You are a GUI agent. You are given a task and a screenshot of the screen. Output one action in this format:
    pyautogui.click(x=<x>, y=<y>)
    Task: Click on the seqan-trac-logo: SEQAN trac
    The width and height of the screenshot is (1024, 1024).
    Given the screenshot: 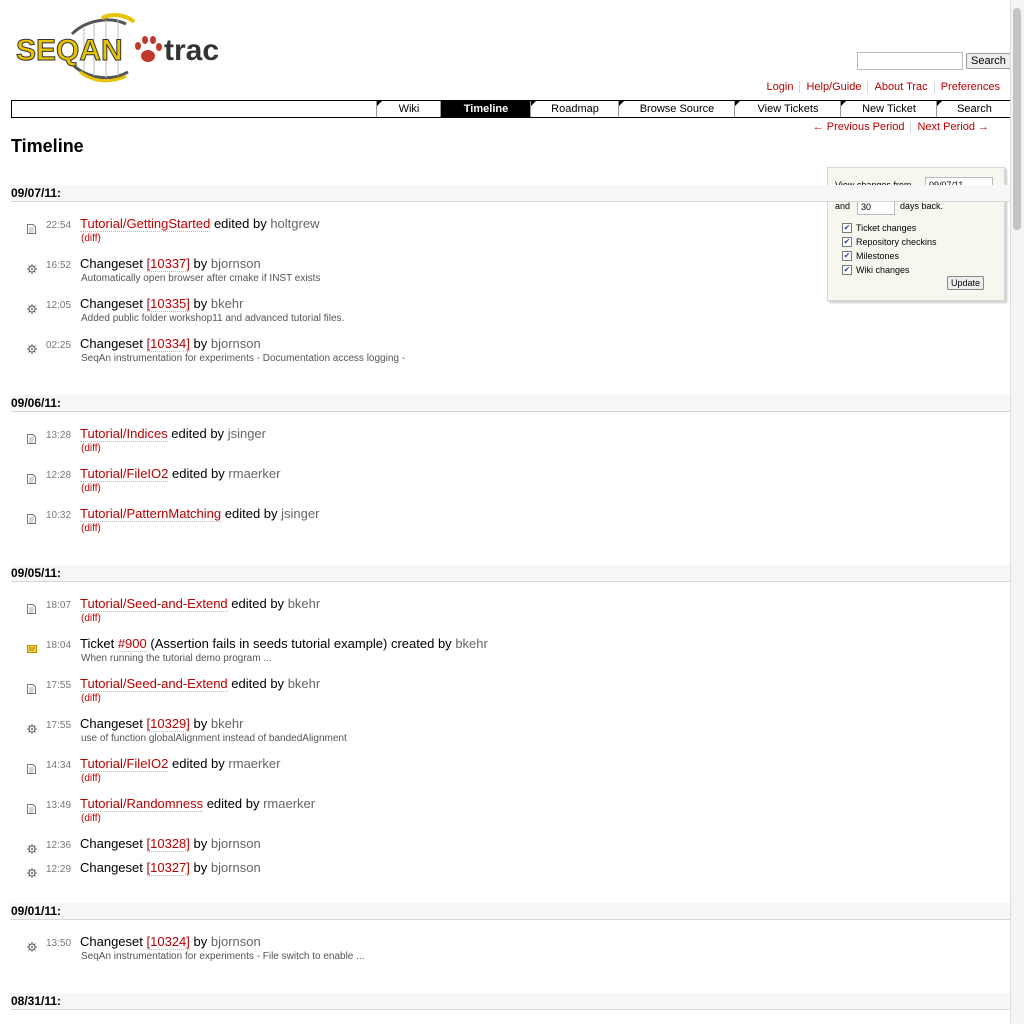 What is the action you would take?
    pyautogui.click(x=124, y=48)
    